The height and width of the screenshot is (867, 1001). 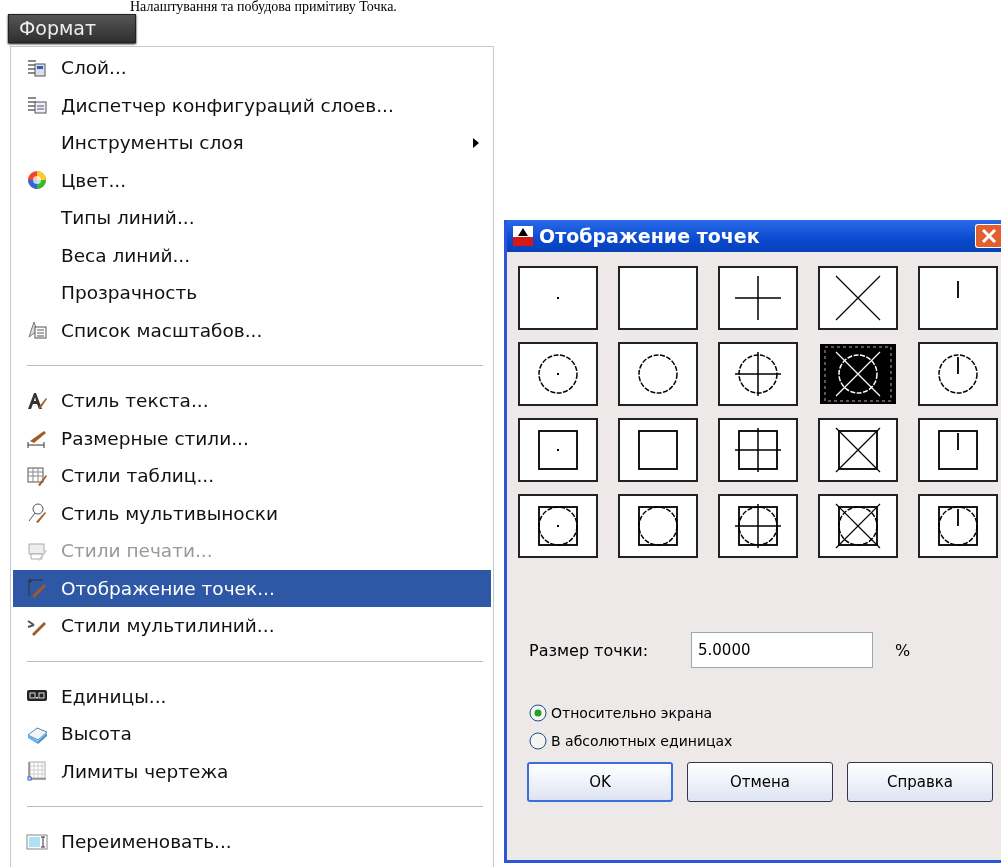 What do you see at coordinates (37, 330) in the screenshot?
I see `scale-list-icon` at bounding box center [37, 330].